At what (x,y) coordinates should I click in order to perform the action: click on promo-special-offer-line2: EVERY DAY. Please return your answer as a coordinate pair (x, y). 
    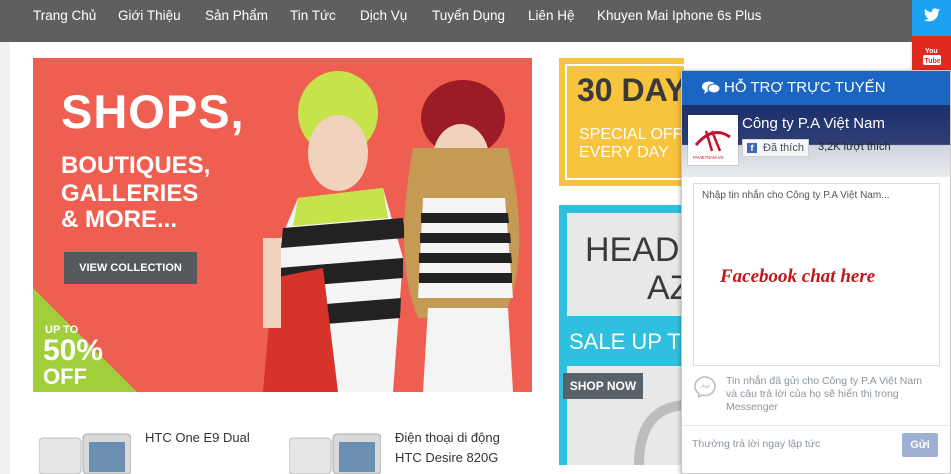
    Looking at the image, I should click on (624, 152).